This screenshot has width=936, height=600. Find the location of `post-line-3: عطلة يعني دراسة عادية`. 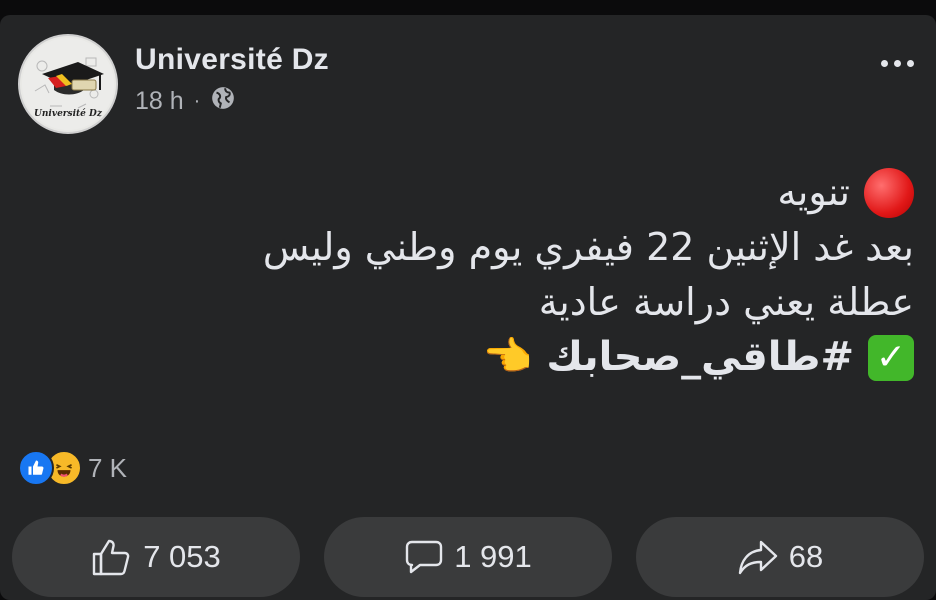

post-line-3: عطلة يعني دراسة عادية is located at coordinates (514, 302).